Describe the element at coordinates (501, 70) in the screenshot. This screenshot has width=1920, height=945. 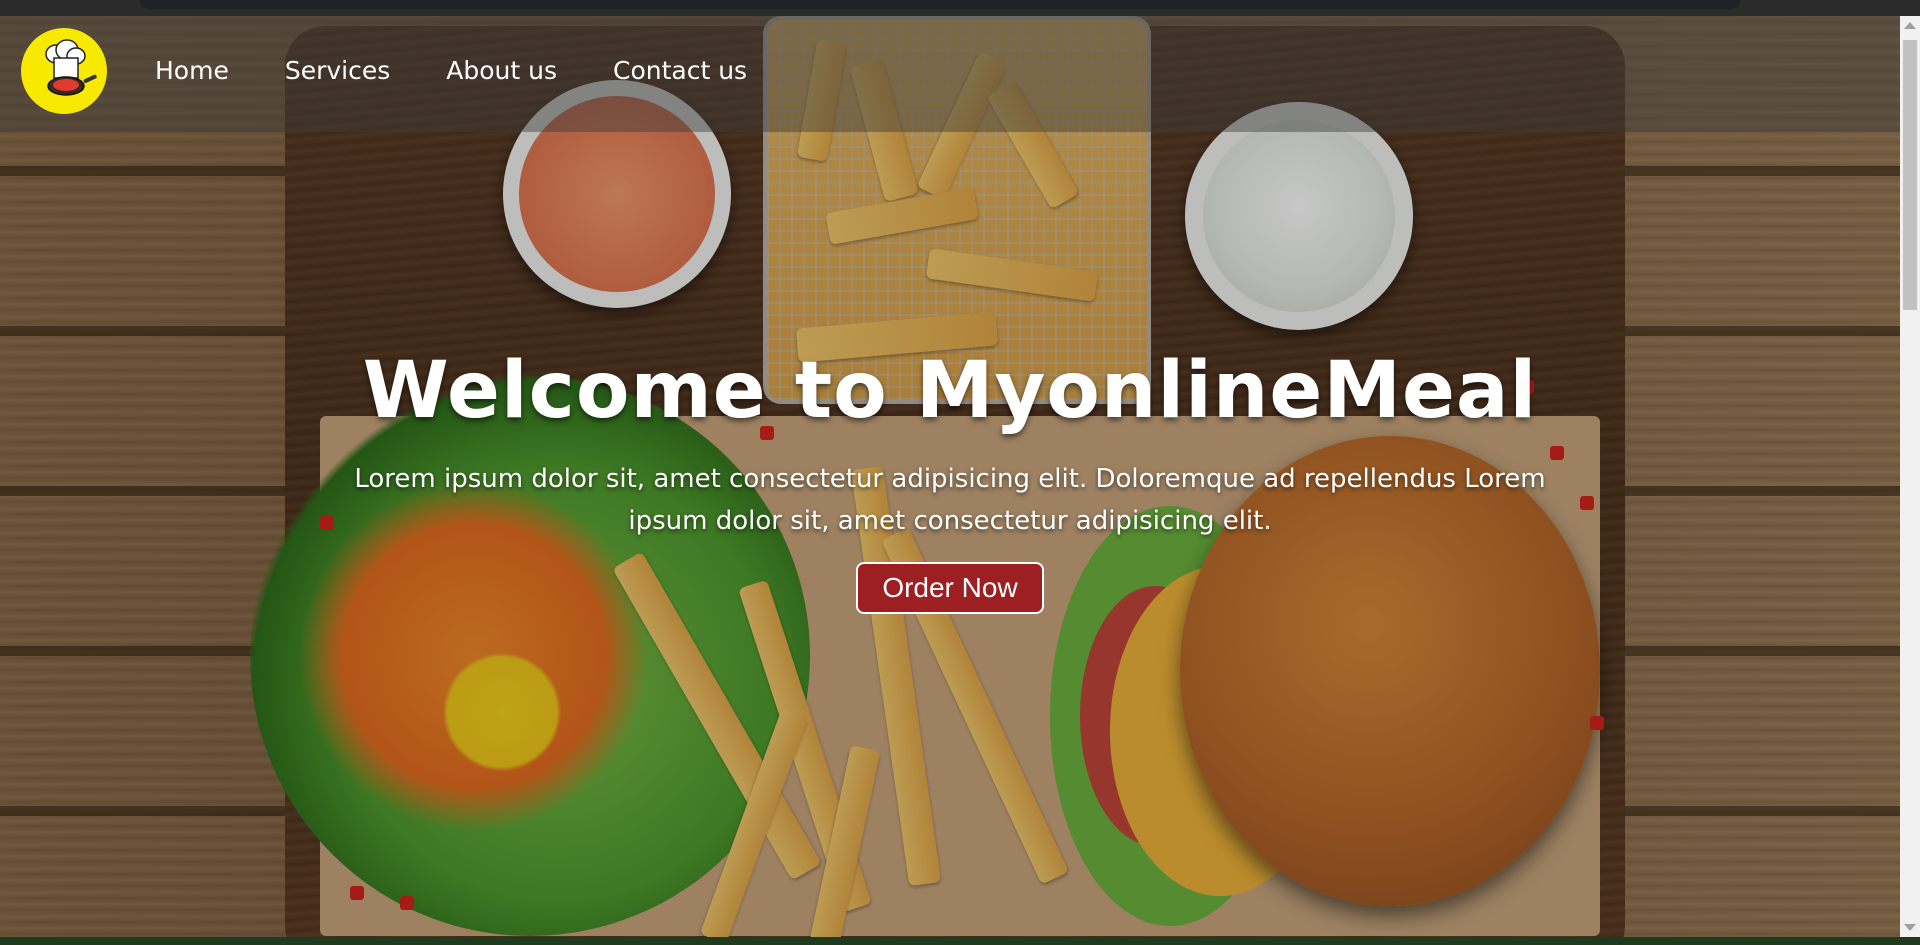
I see `nav-link-about-us: About us` at that location.